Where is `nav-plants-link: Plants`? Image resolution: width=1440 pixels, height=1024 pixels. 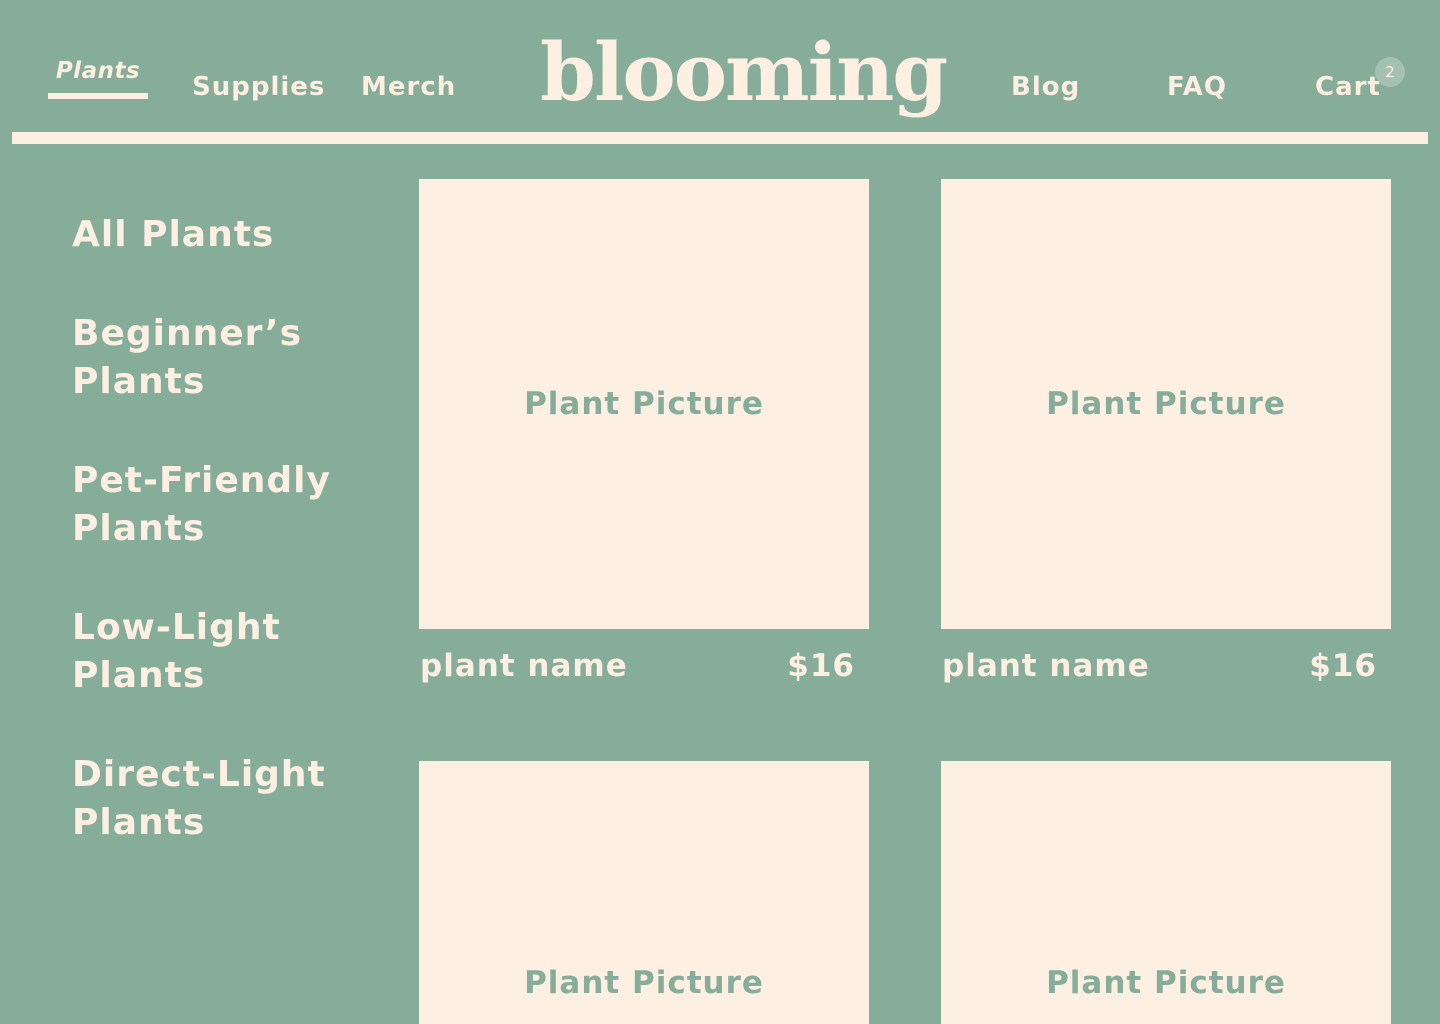
nav-plants-link: Plants is located at coordinates (98, 71).